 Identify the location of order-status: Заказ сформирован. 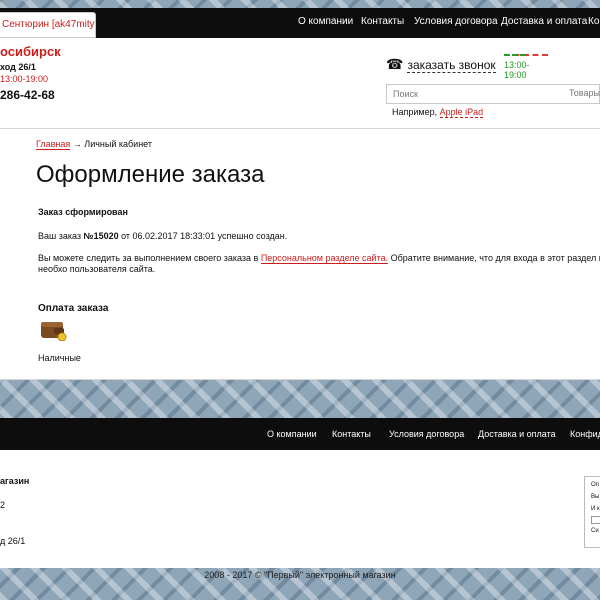
(83, 212).